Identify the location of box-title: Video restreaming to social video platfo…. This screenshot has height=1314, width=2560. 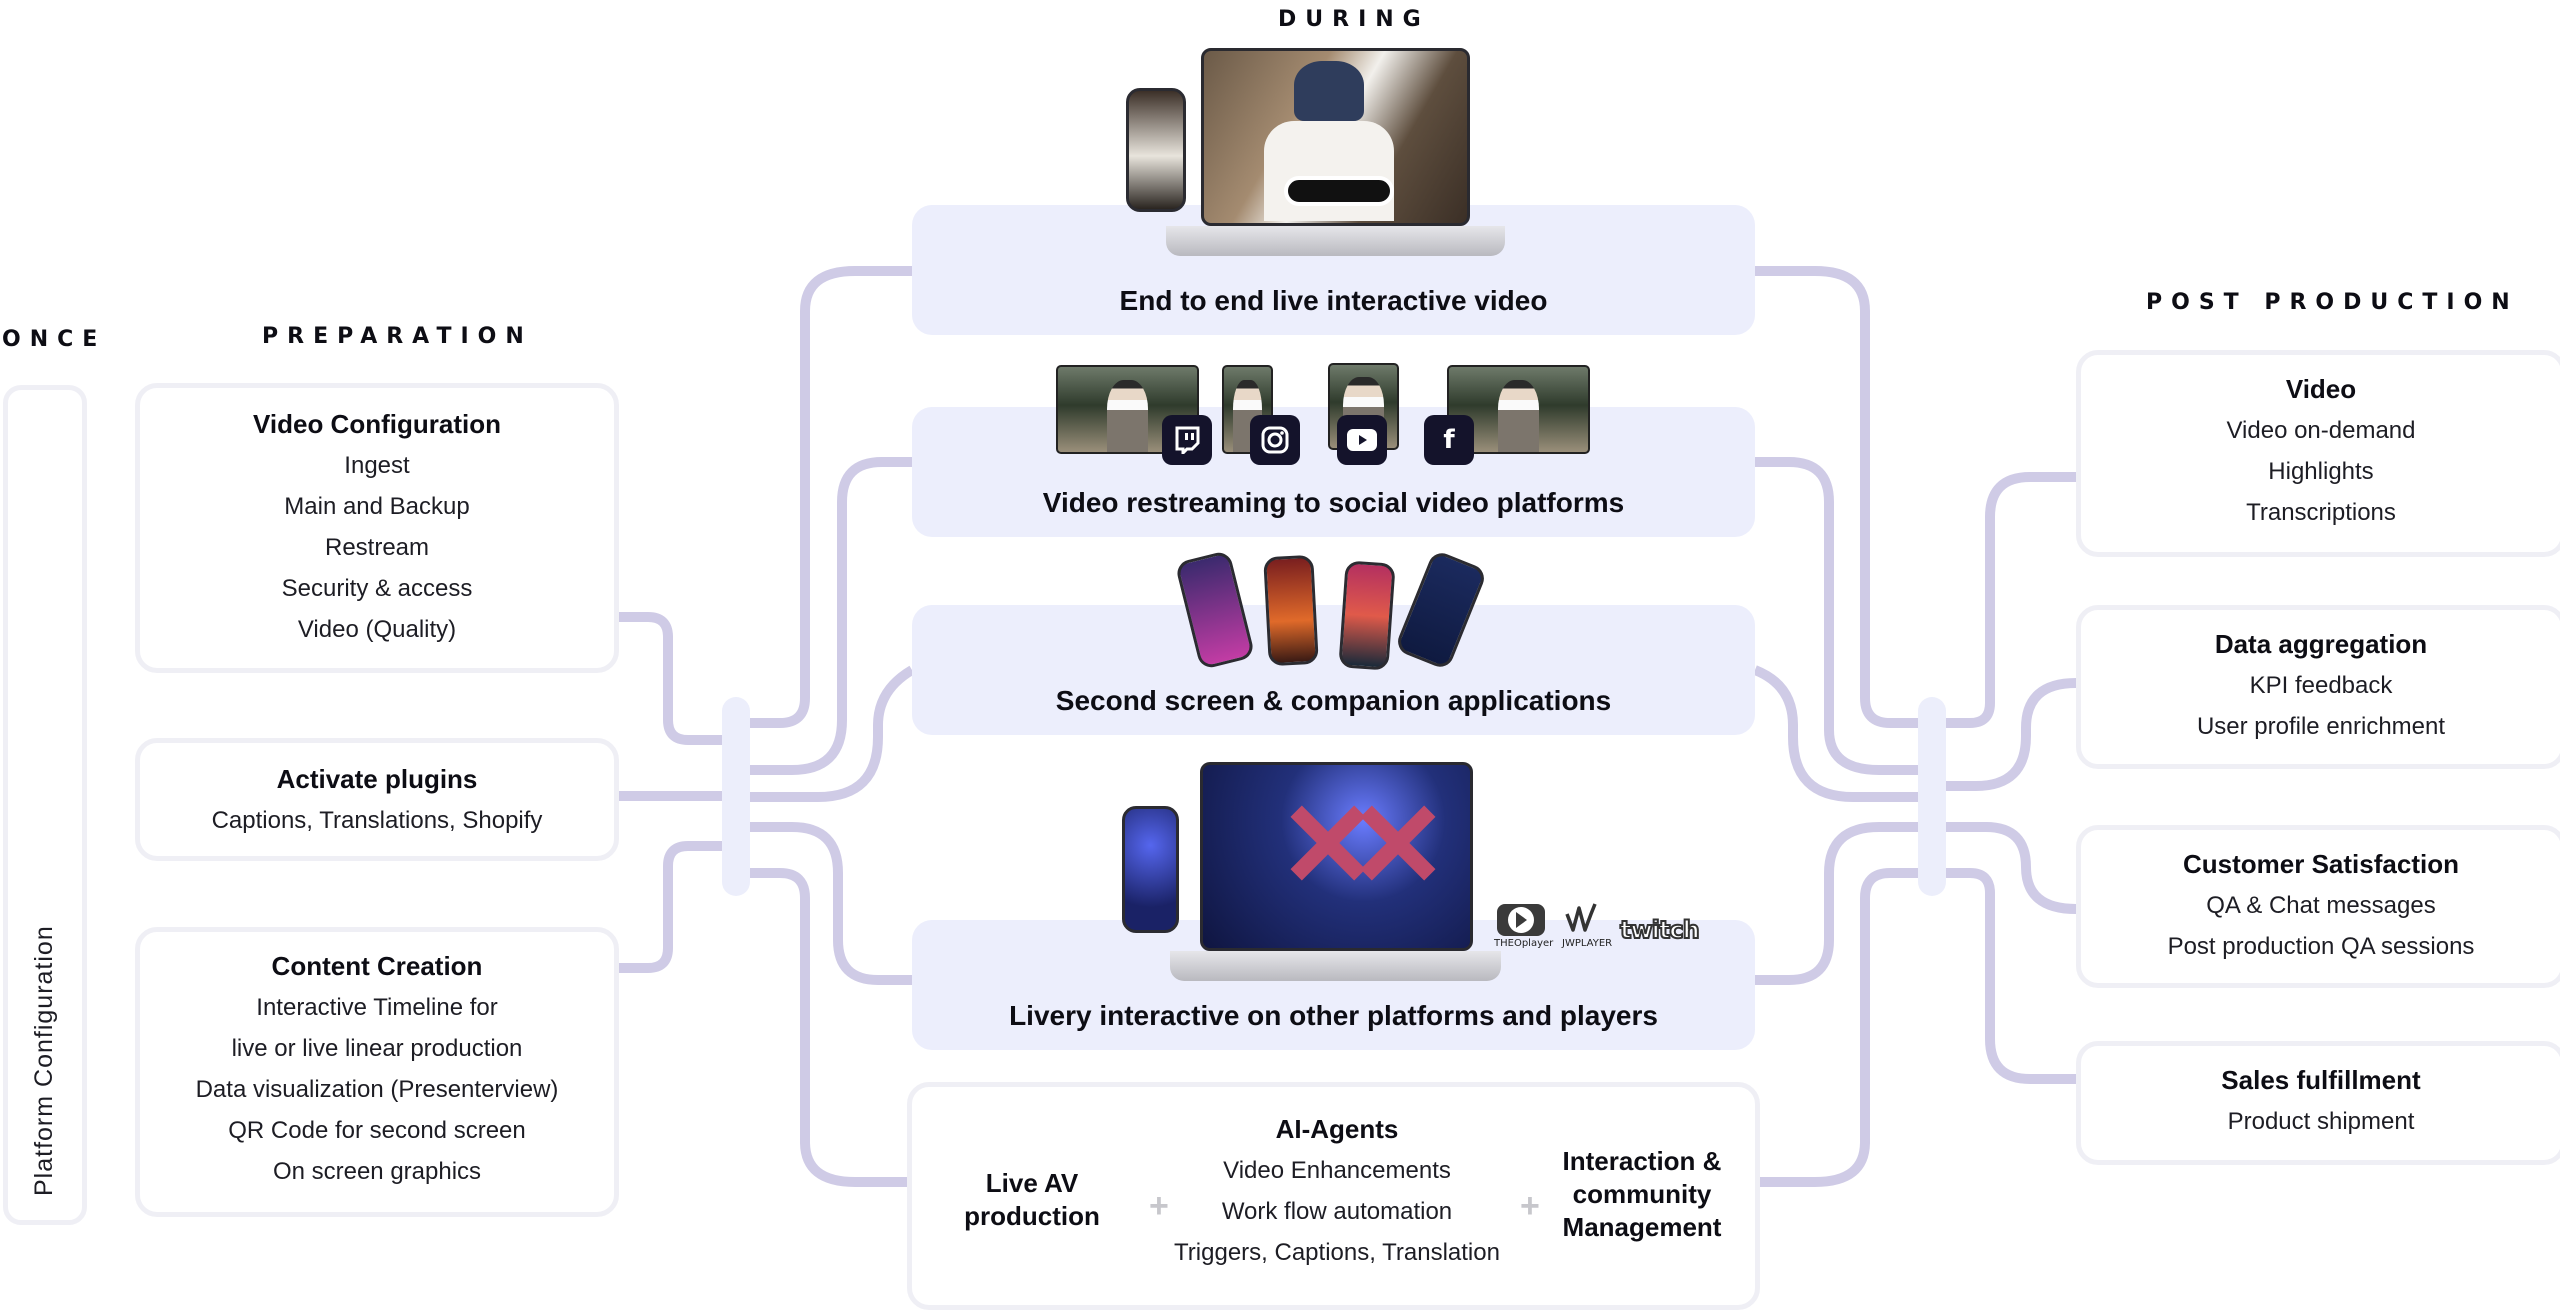
(1333, 502).